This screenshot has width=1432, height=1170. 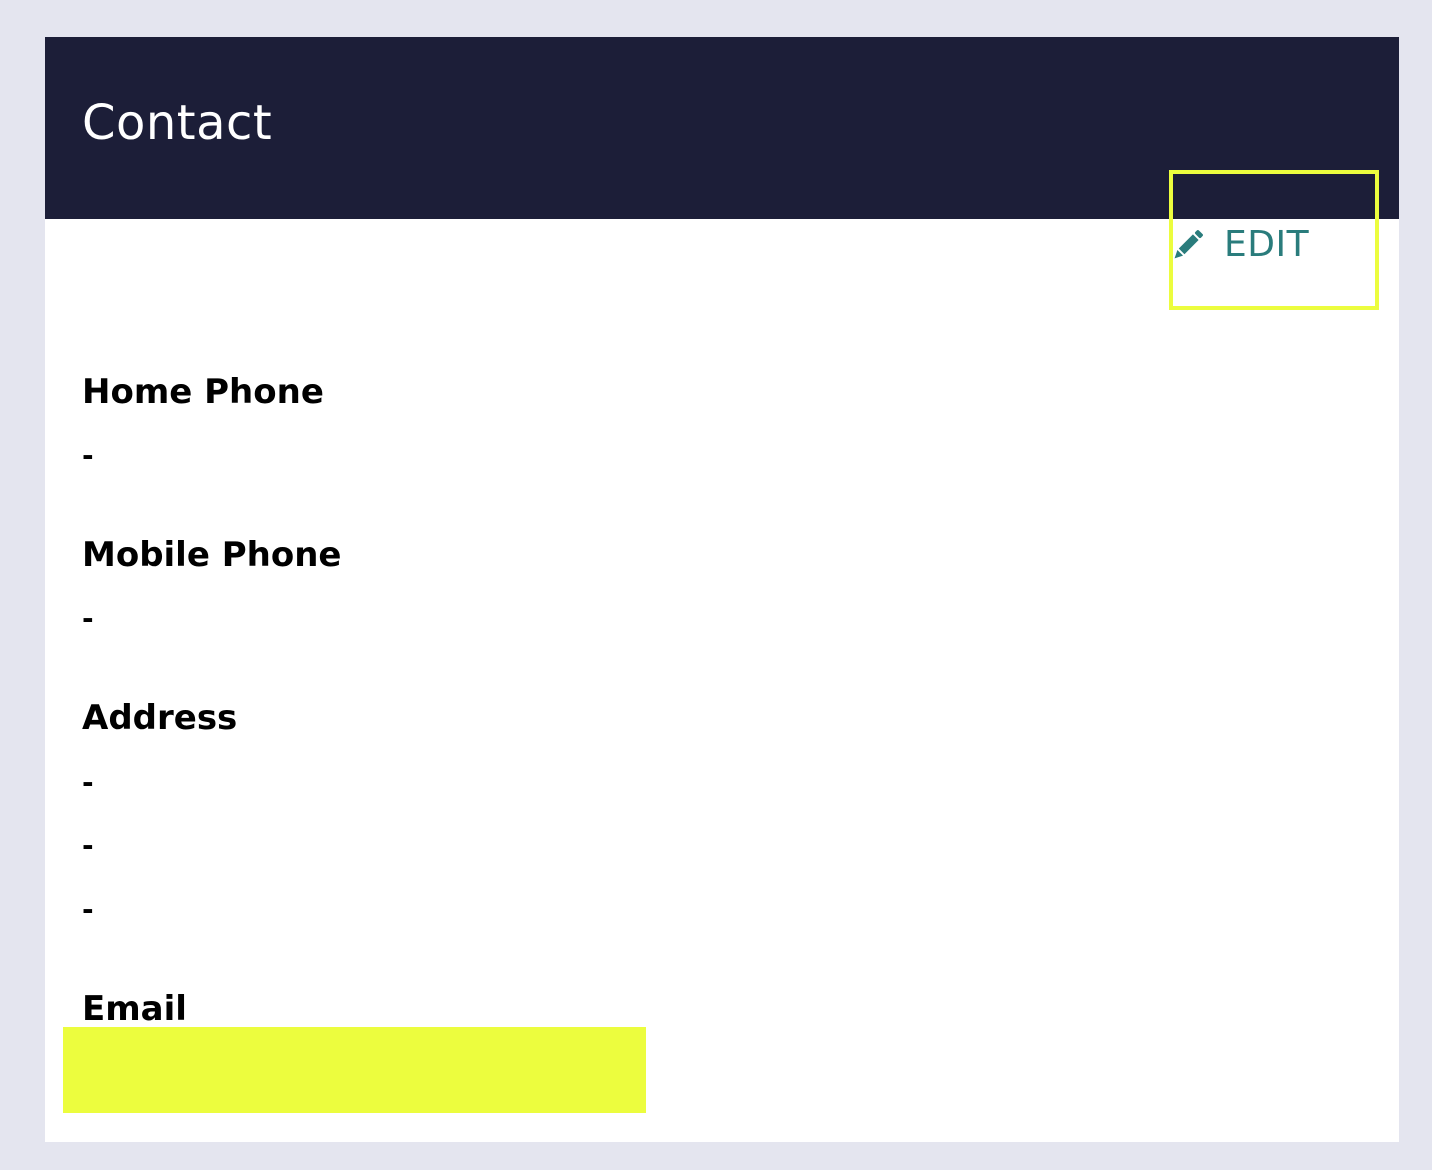 I want to click on card-header: Contact, so click(x=722, y=128).